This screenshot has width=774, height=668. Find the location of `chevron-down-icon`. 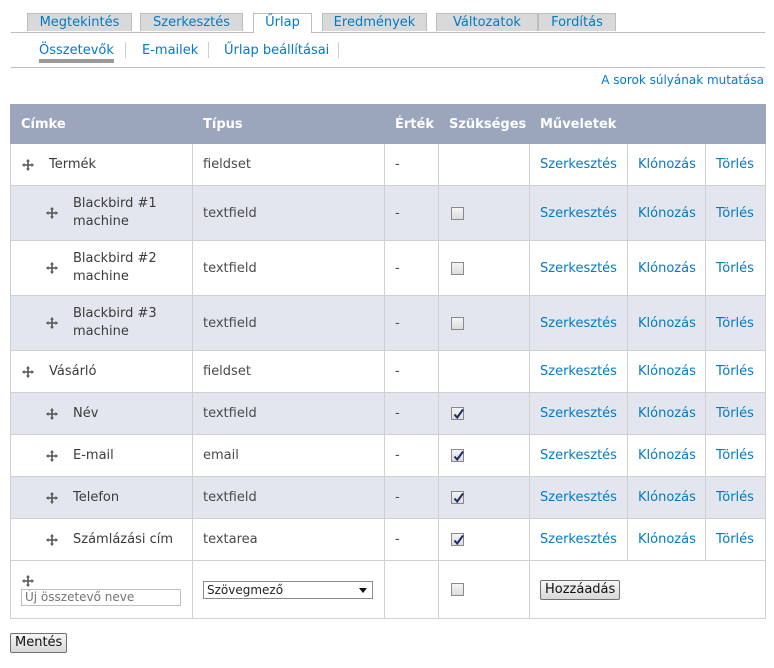

chevron-down-icon is located at coordinates (363, 590).